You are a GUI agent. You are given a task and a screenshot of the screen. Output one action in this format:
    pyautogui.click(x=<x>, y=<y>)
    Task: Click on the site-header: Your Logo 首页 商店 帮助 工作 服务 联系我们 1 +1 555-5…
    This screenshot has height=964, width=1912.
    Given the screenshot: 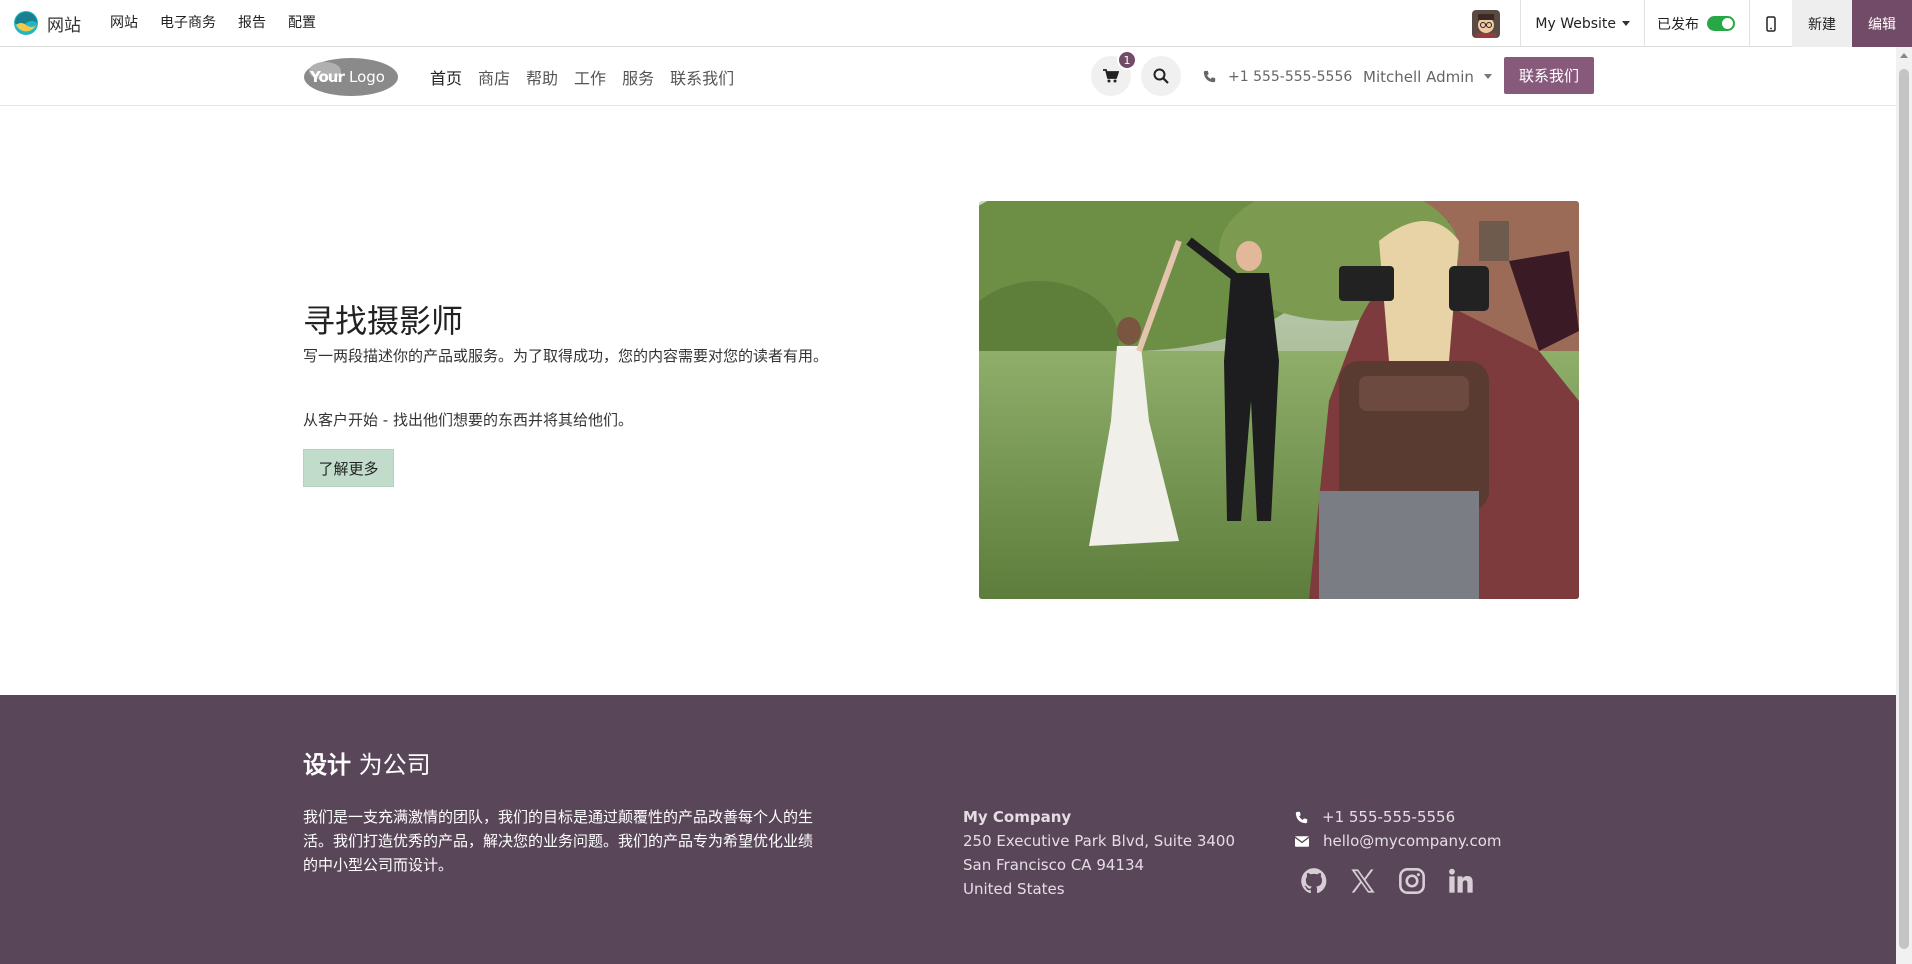 What is the action you would take?
    pyautogui.click(x=948, y=76)
    